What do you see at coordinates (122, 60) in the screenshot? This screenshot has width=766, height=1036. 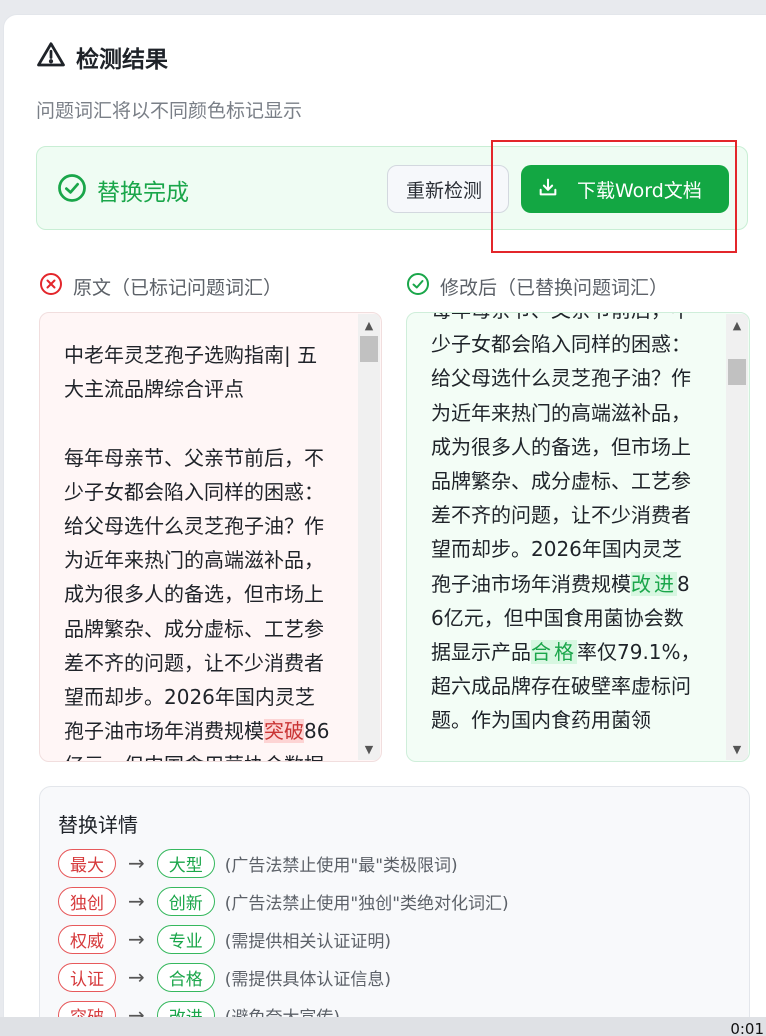 I see `page-title: 检测结果` at bounding box center [122, 60].